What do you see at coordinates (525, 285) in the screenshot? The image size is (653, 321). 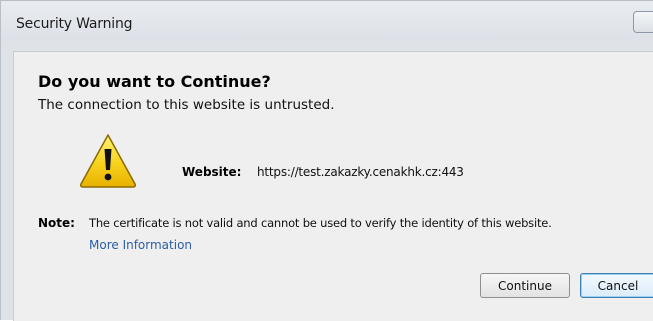 I see `continue-button: Continue` at bounding box center [525, 285].